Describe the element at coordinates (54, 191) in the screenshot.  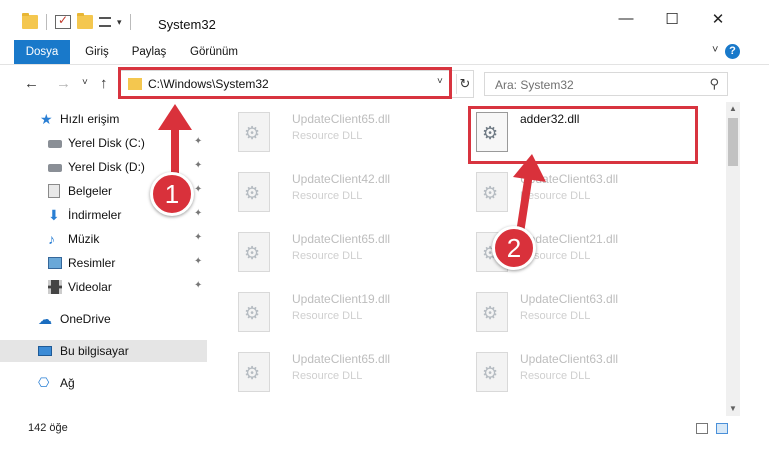
I see `documents-icon` at that location.